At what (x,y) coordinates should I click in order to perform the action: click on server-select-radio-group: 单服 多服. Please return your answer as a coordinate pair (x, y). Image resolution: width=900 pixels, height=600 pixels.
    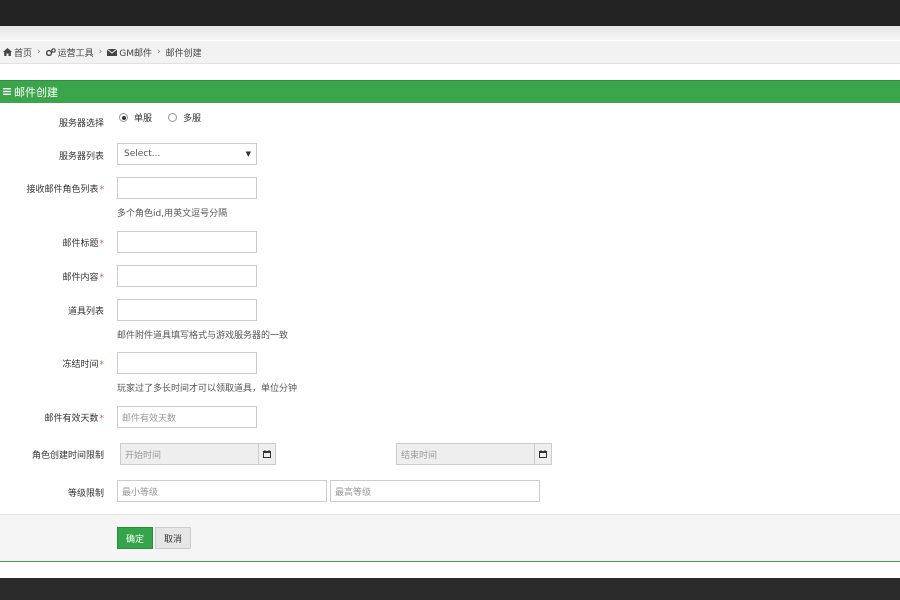
    Looking at the image, I should click on (168, 117).